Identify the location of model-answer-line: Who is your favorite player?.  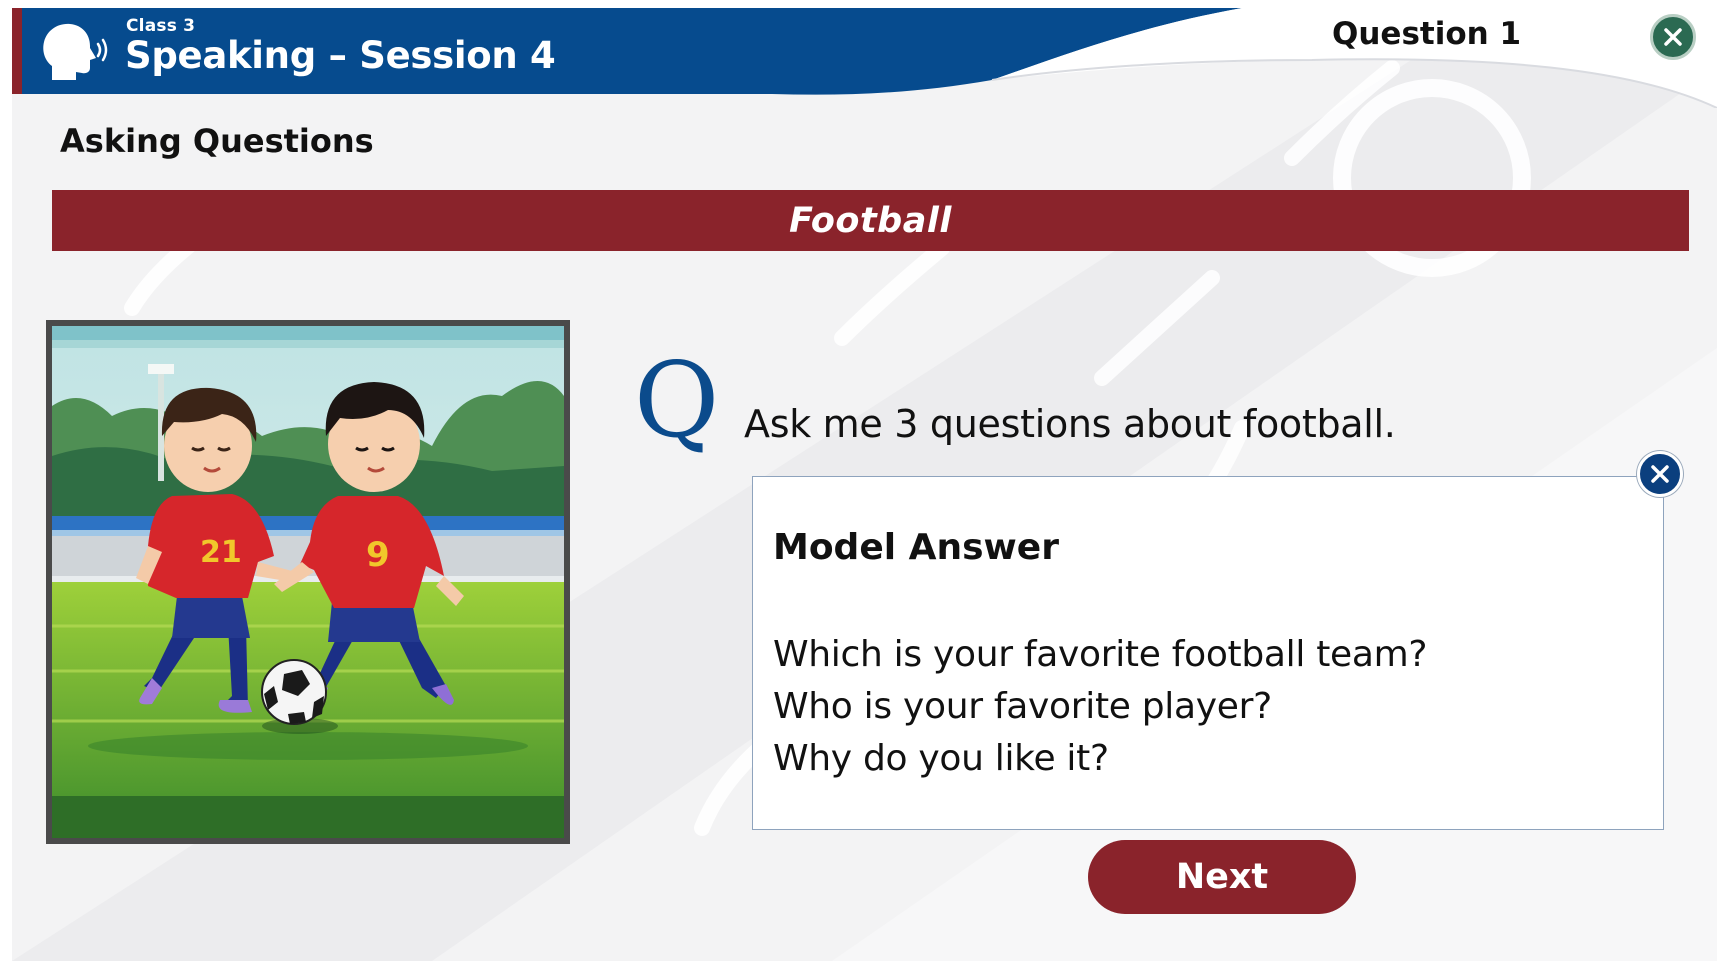
(1022, 706).